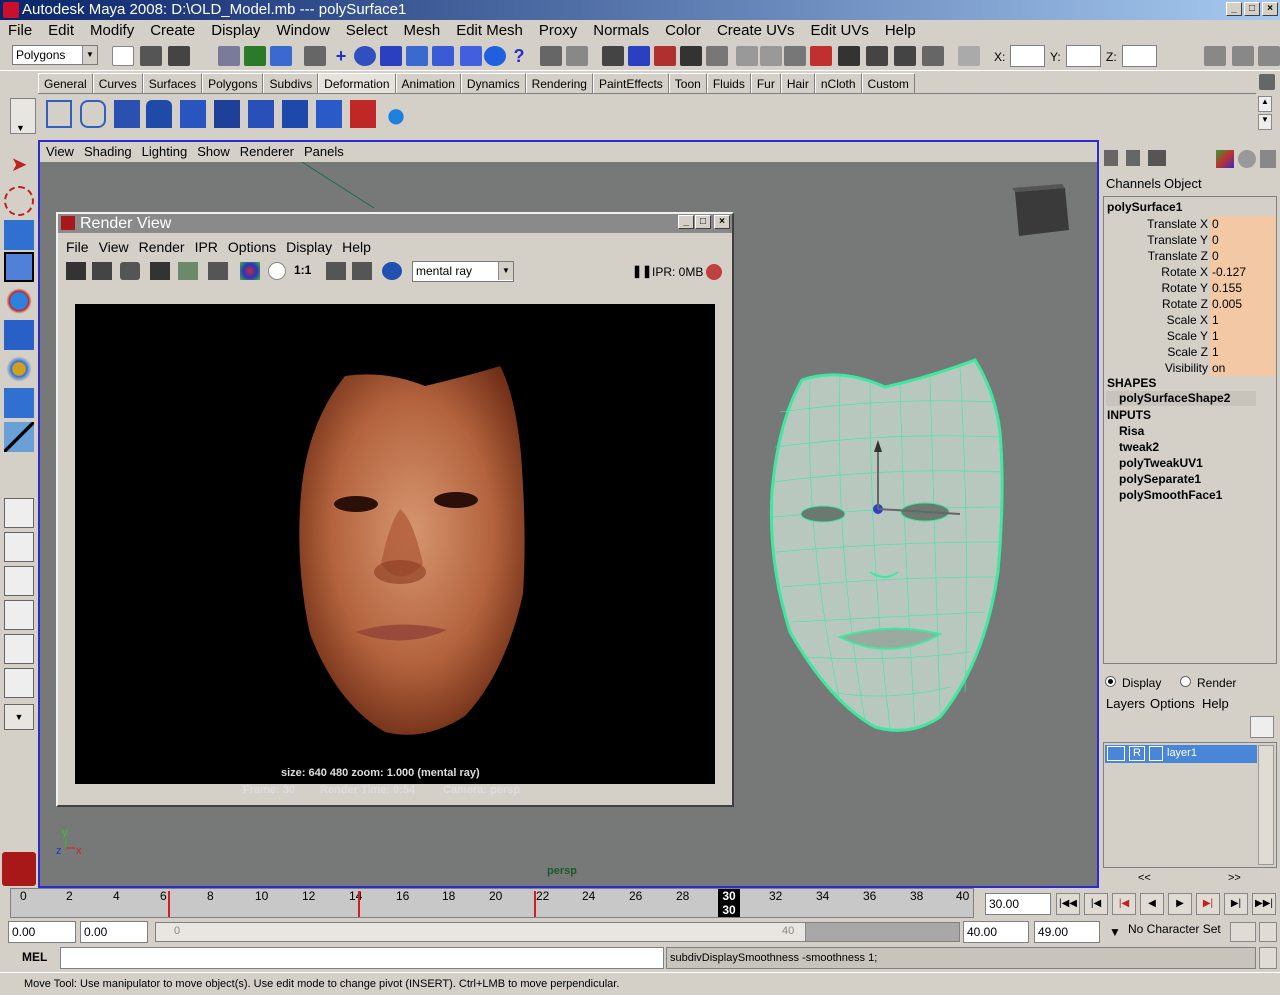 The width and height of the screenshot is (1280, 995). What do you see at coordinates (1137, 753) in the screenshot?
I see `layer-reference-toggle: R` at bounding box center [1137, 753].